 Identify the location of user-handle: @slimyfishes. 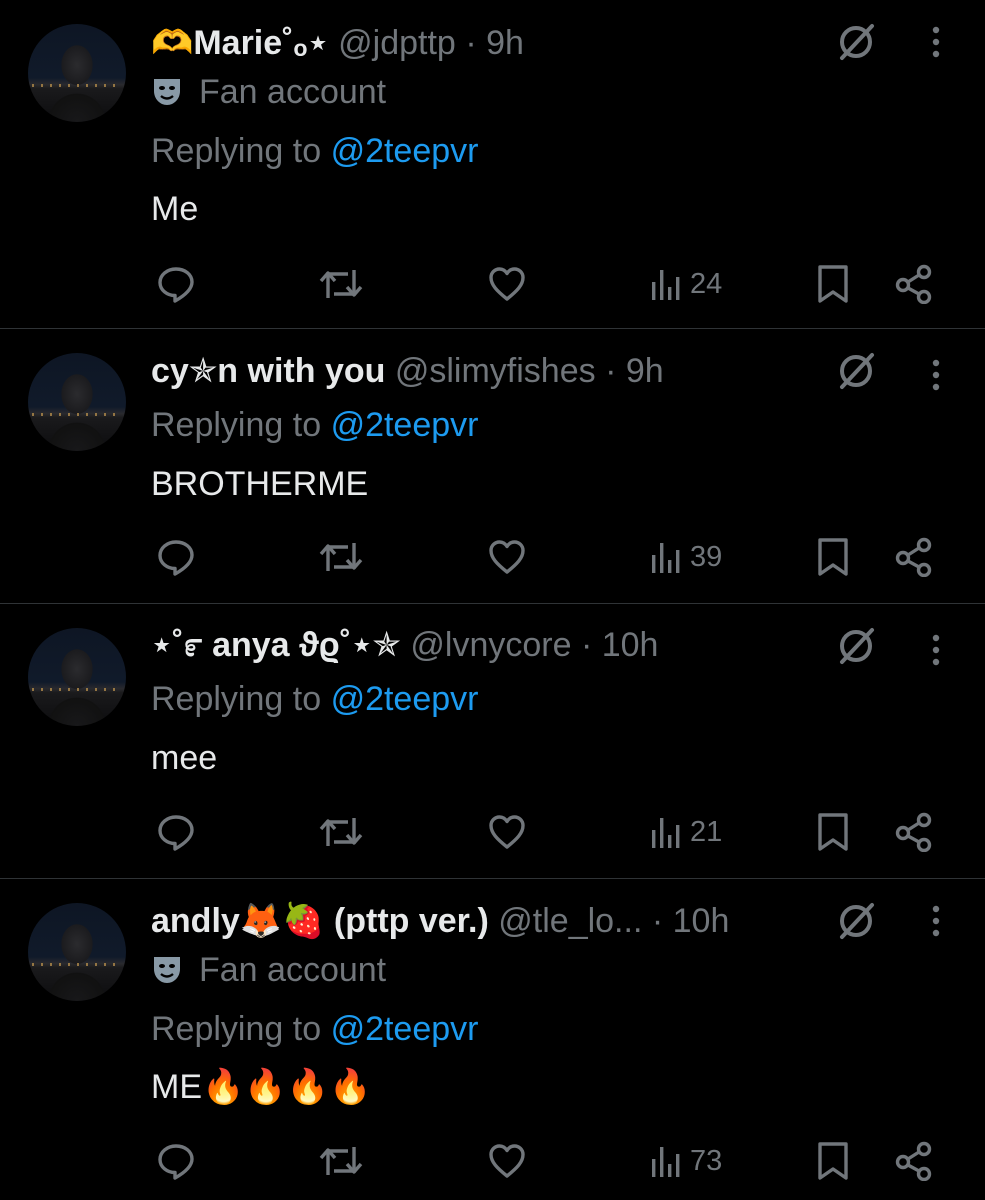
(495, 371).